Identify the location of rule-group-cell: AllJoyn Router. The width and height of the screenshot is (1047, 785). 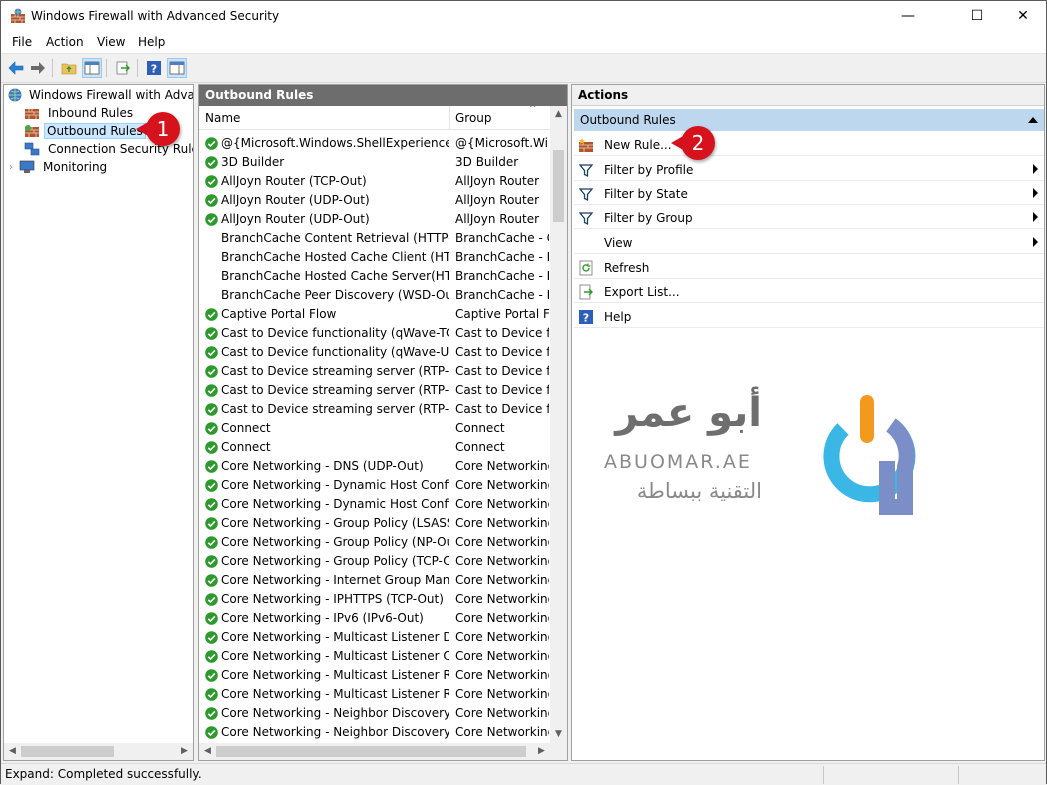
(497, 181).